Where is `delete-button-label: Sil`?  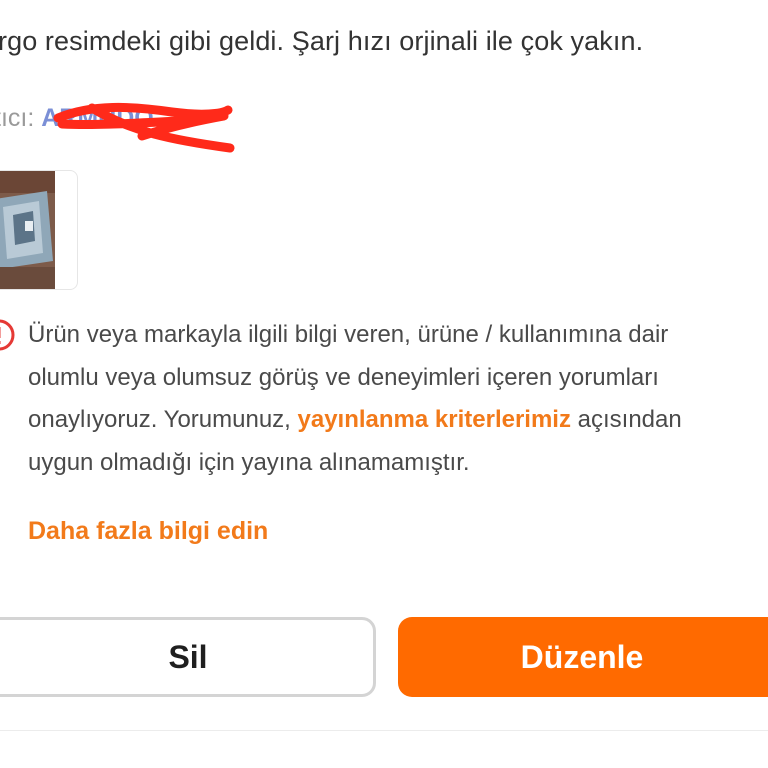
delete-button-label: Sil is located at coordinates (188, 656).